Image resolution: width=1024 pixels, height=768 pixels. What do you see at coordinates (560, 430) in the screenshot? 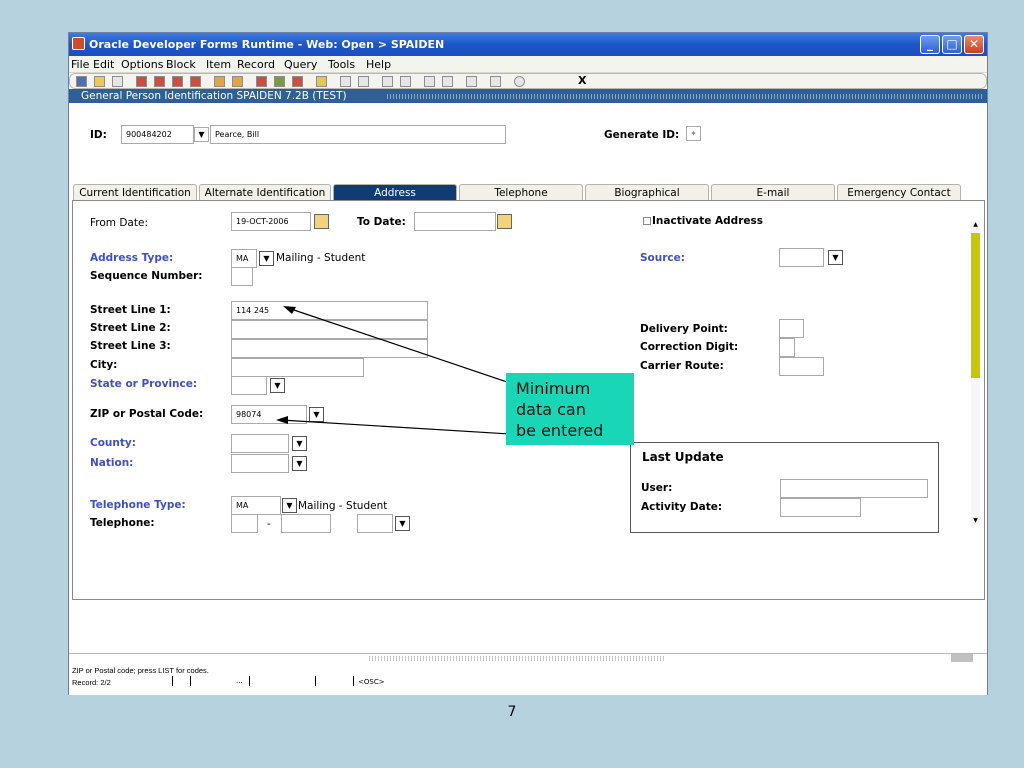
I see `callout-line-3: be entered` at bounding box center [560, 430].